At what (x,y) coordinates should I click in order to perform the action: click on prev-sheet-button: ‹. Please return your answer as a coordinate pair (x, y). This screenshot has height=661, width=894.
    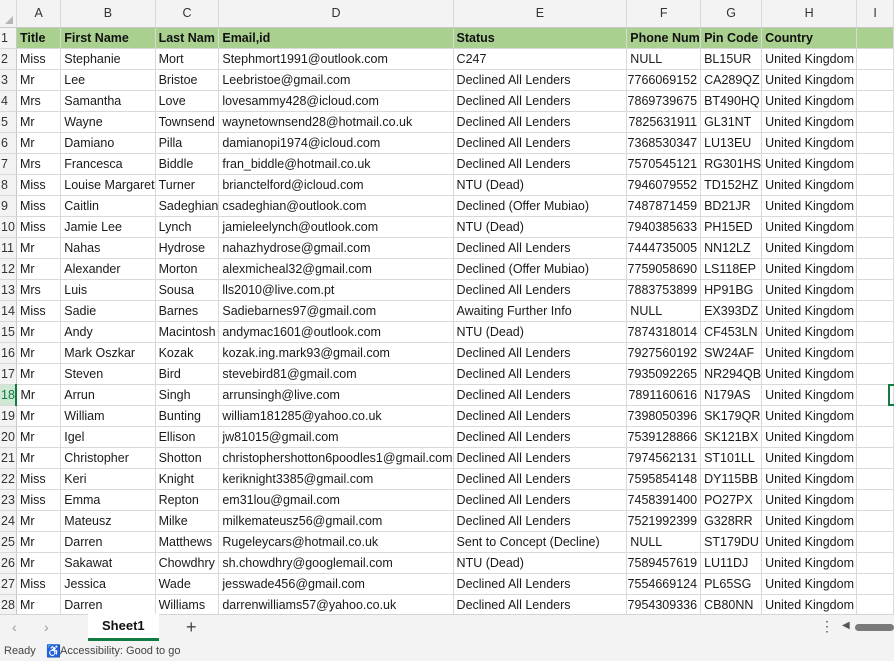
    Looking at the image, I should click on (14, 627).